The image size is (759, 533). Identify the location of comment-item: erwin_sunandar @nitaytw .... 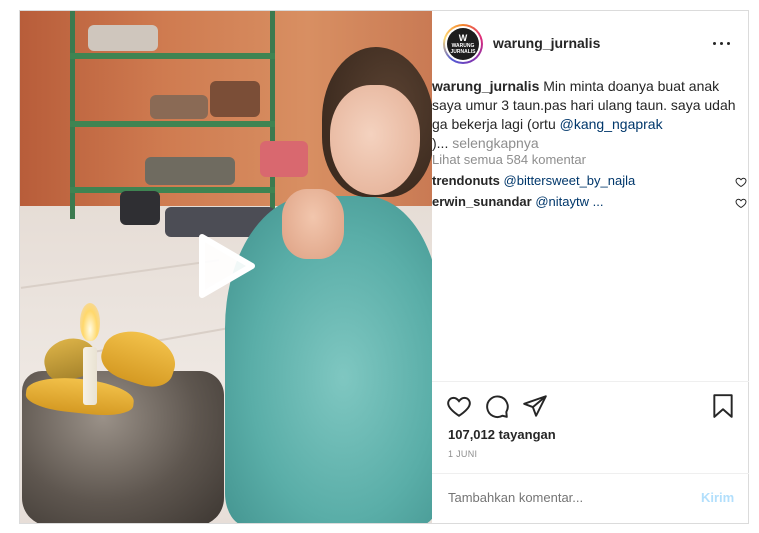
(590, 202).